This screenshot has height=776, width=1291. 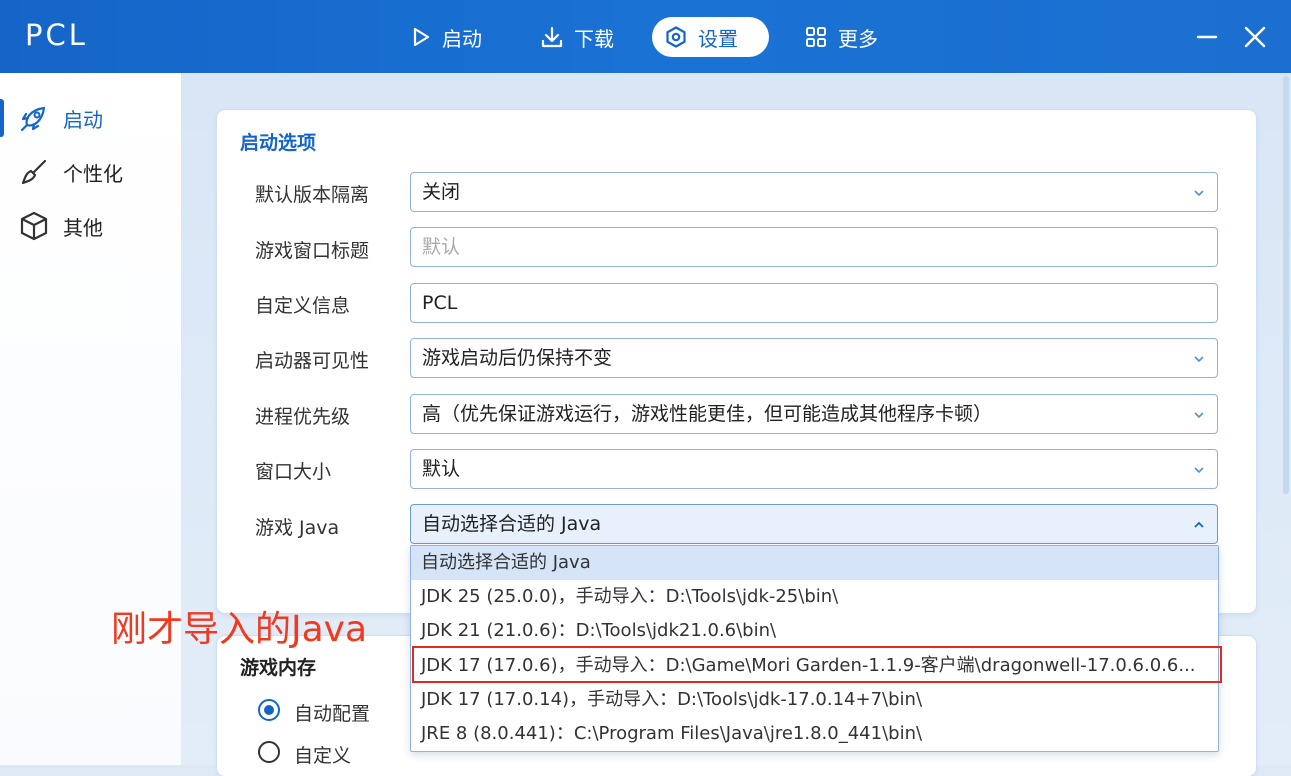 What do you see at coordinates (93, 173) in the screenshot?
I see `sidebar-item-label: 个性化` at bounding box center [93, 173].